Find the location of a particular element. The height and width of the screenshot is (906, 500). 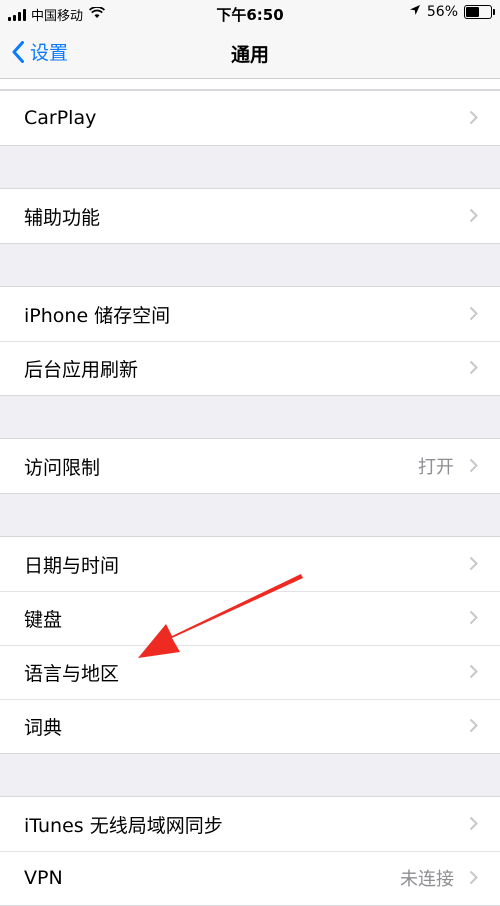

group-carplay: CarPlay is located at coordinates (250, 118).